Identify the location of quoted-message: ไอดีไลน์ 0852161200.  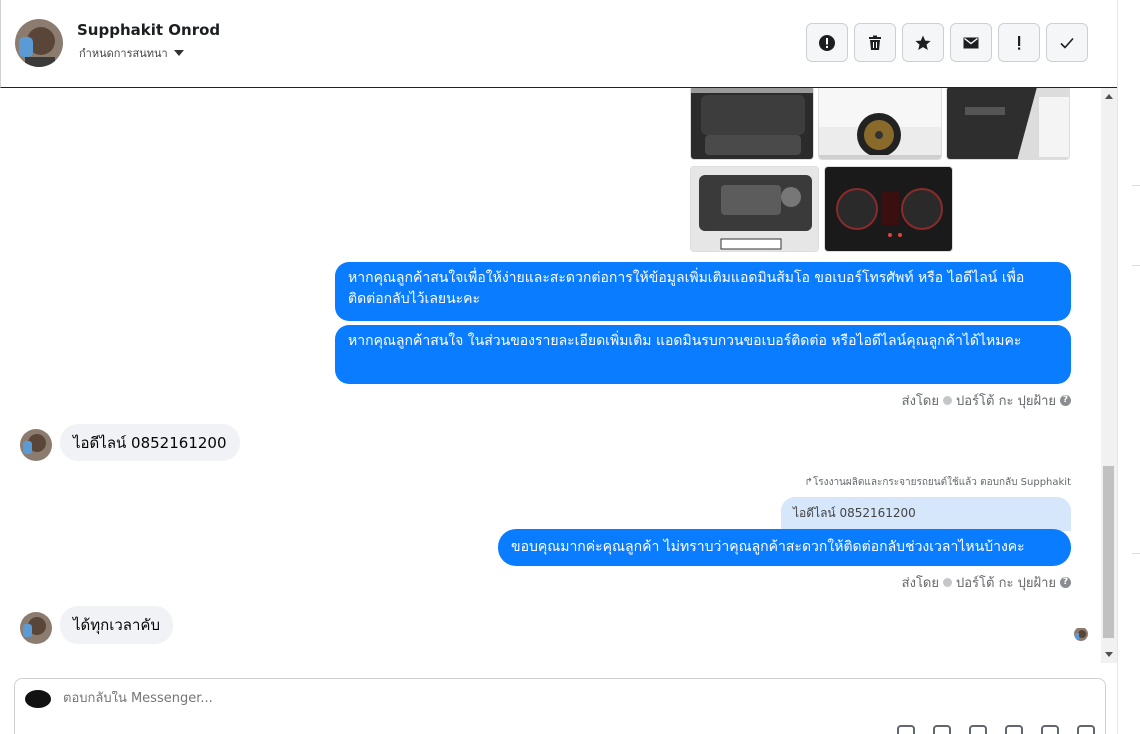
(926, 514).